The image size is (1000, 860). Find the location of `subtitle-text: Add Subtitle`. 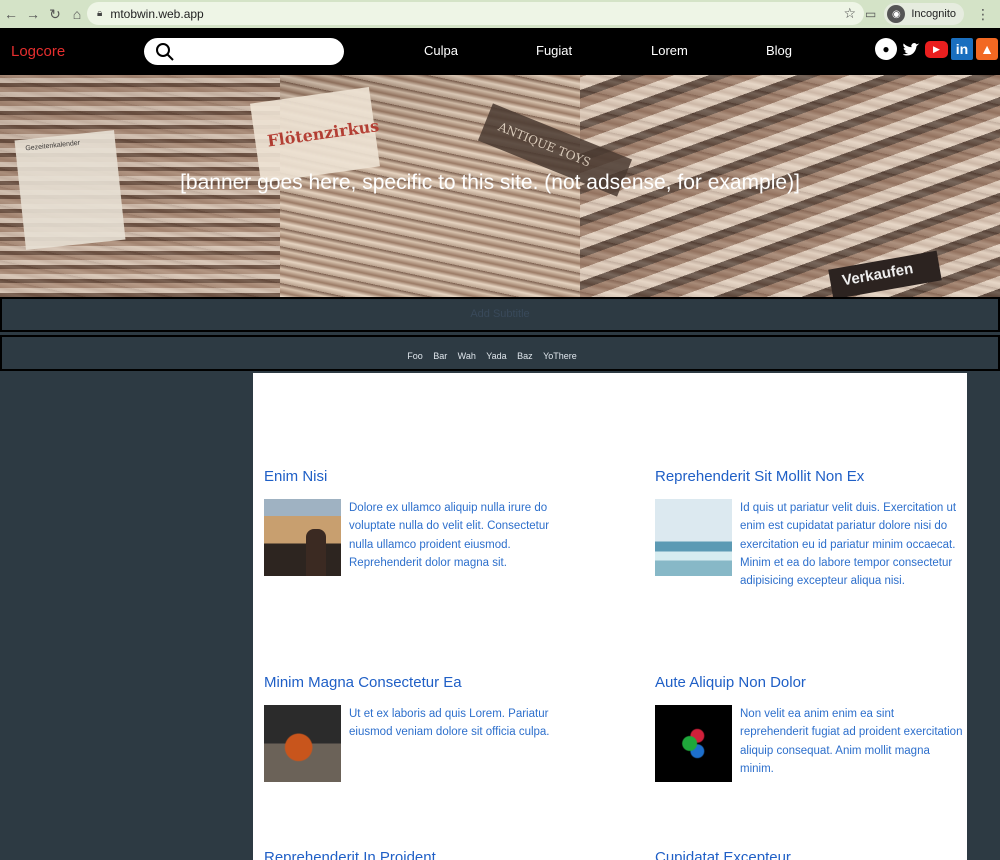

subtitle-text: Add Subtitle is located at coordinates (500, 314).